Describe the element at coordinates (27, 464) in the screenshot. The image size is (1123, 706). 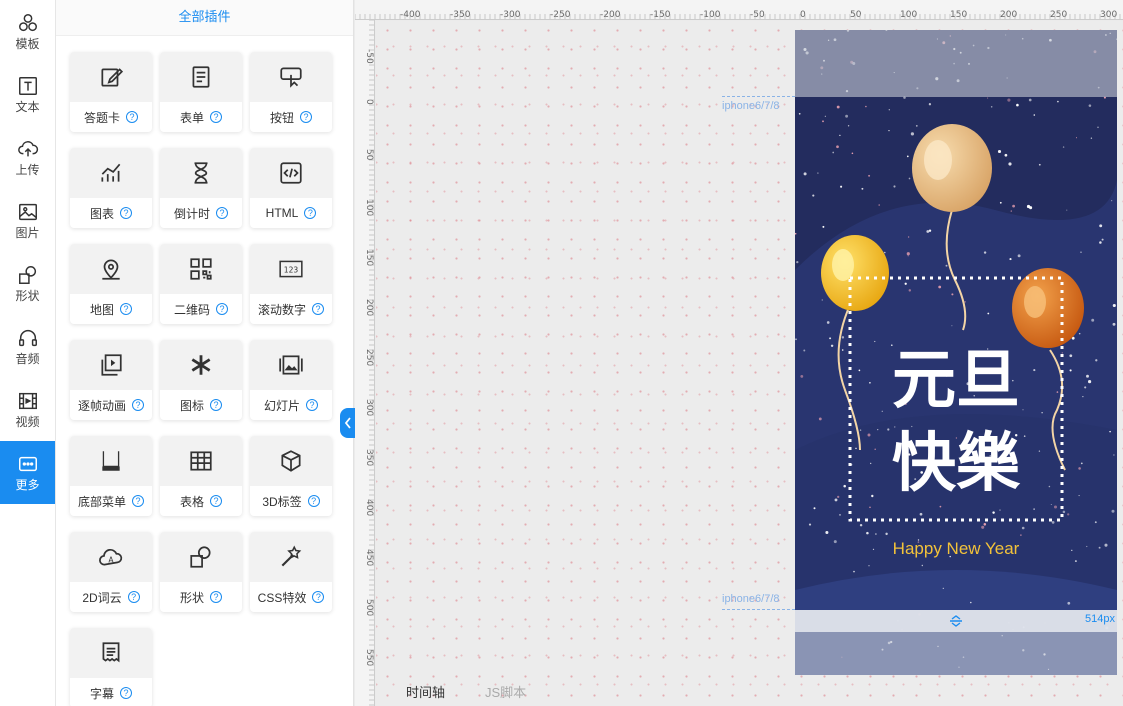
I see `more-icon` at that location.